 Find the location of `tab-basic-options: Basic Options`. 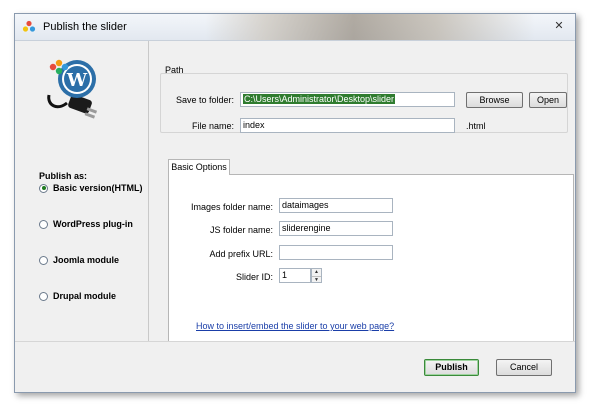

tab-basic-options: Basic Options is located at coordinates (199, 167).